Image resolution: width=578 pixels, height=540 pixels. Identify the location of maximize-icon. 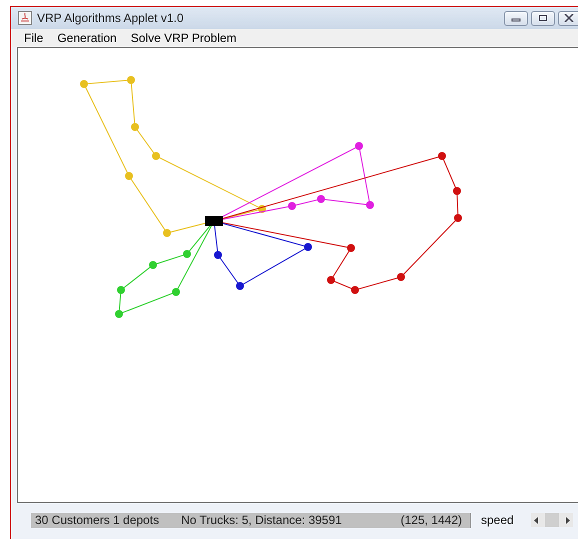
(543, 18).